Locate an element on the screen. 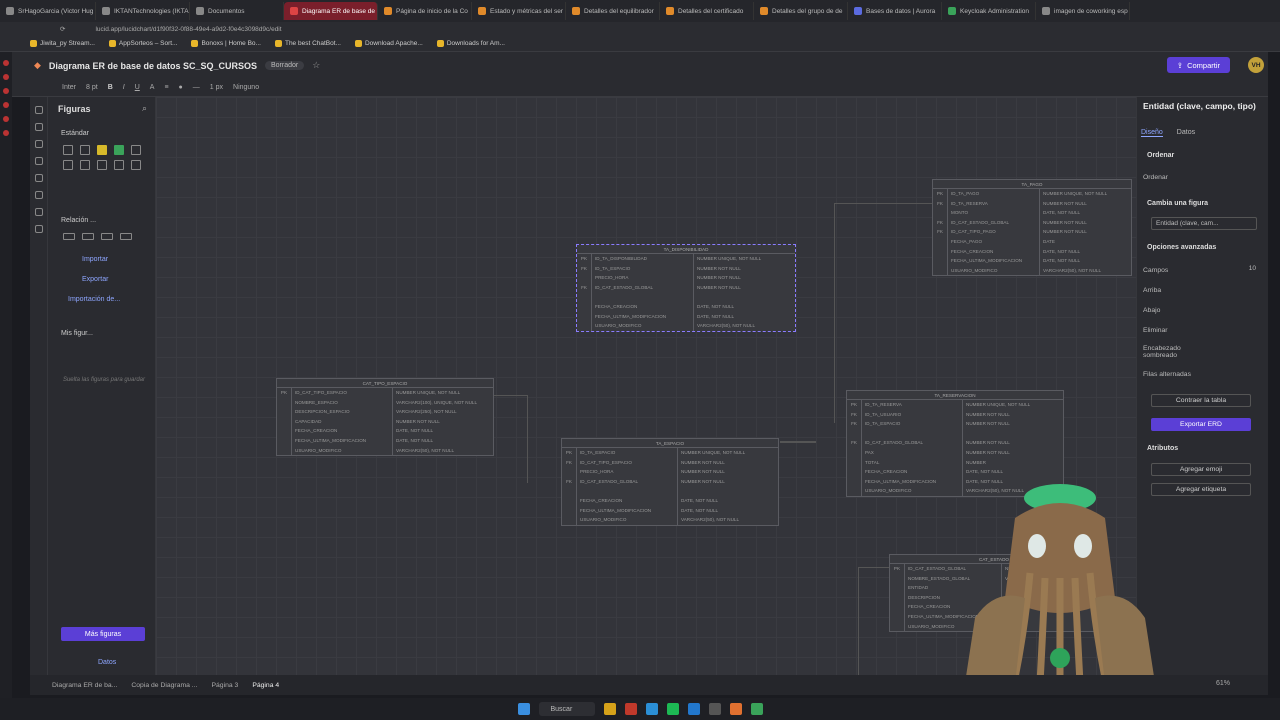  export-link: Exportar is located at coordinates (95, 279).